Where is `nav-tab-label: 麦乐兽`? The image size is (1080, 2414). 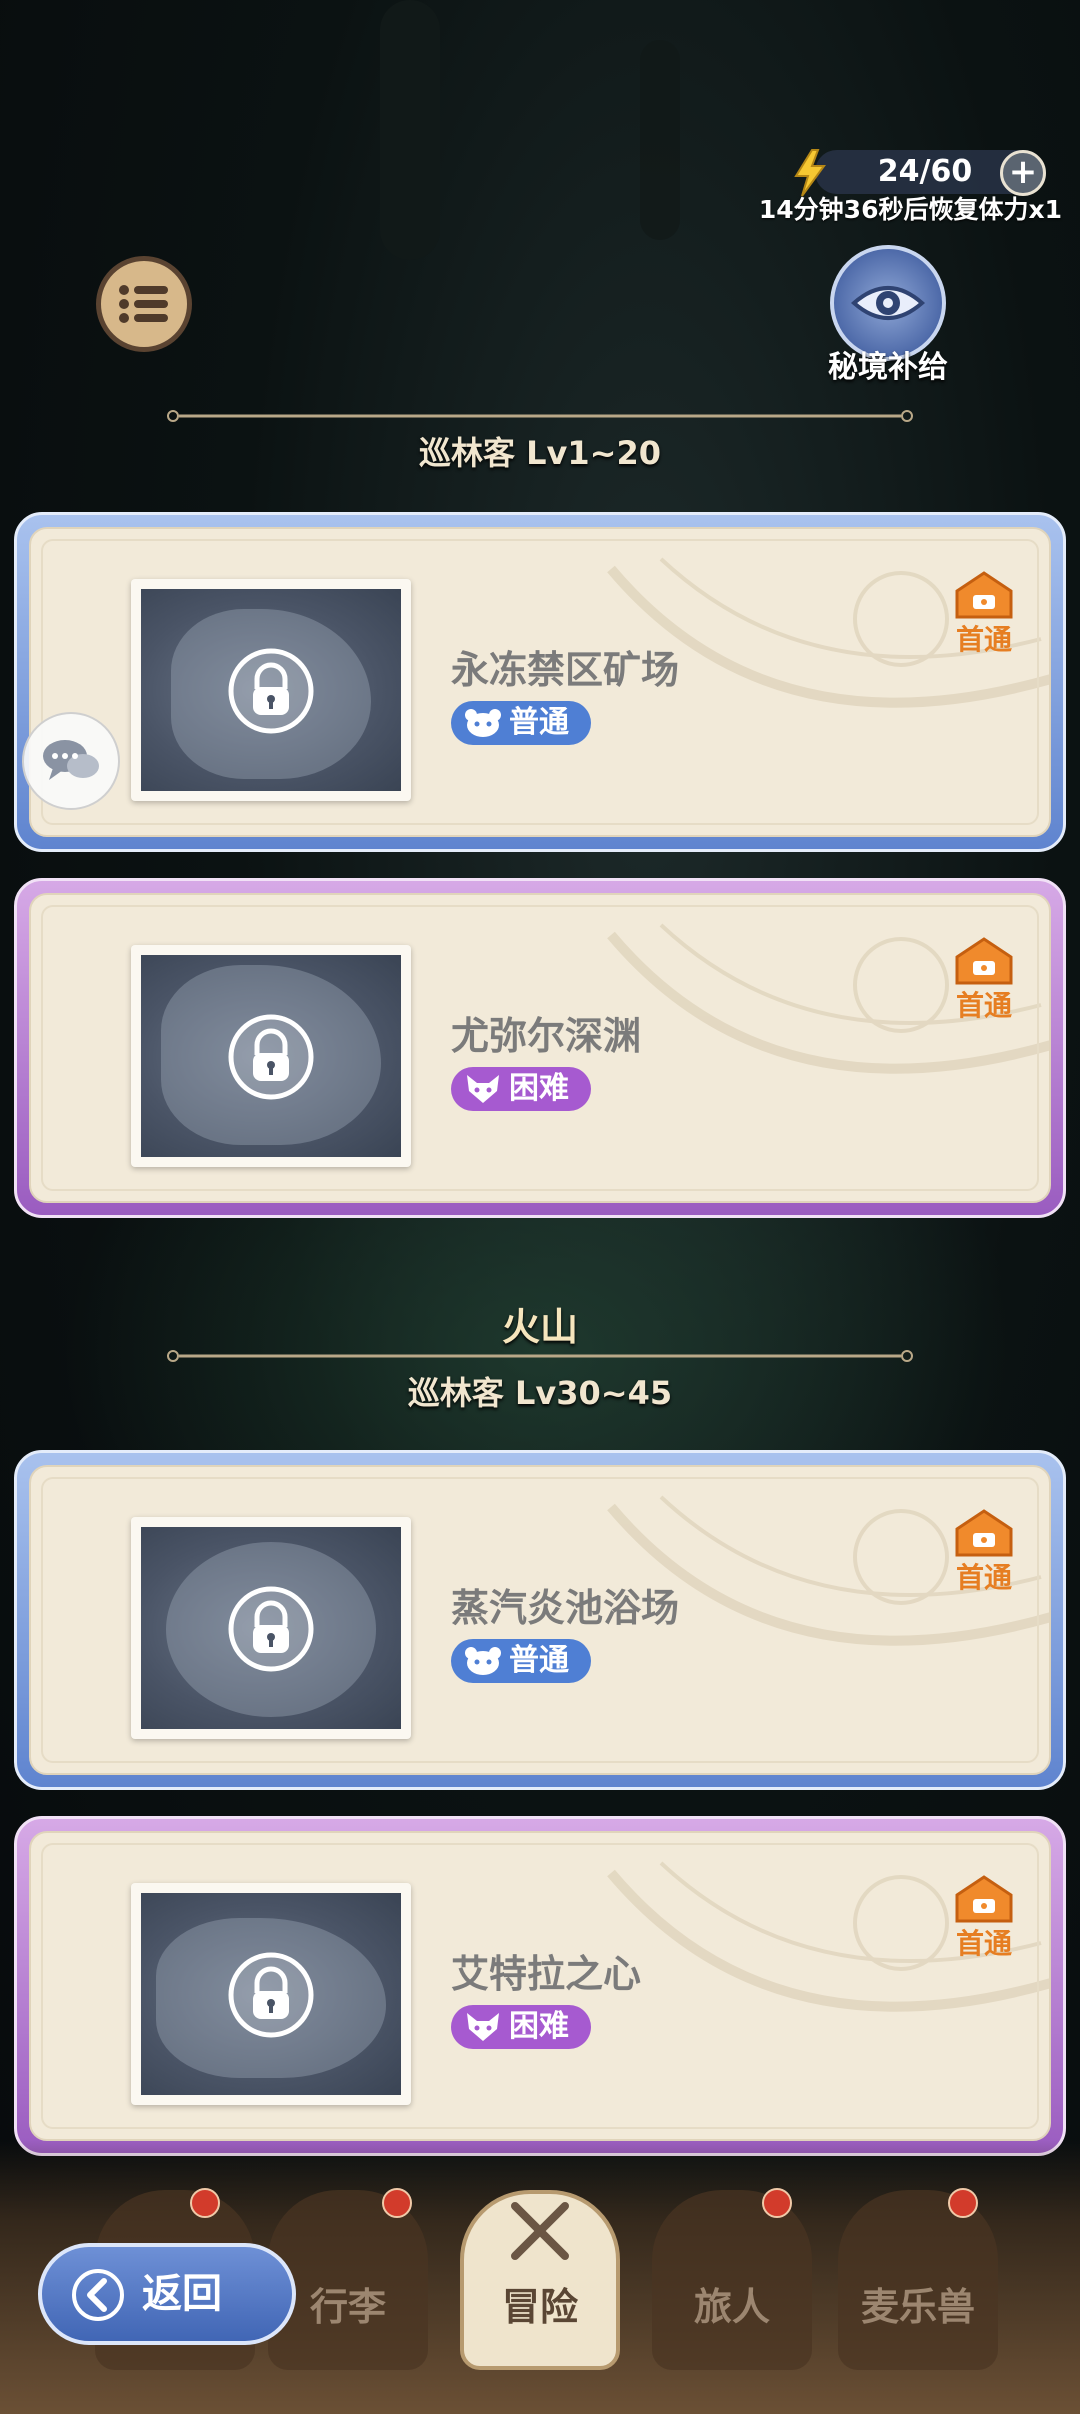
nav-tab-label: 麦乐兽 is located at coordinates (917, 2307).